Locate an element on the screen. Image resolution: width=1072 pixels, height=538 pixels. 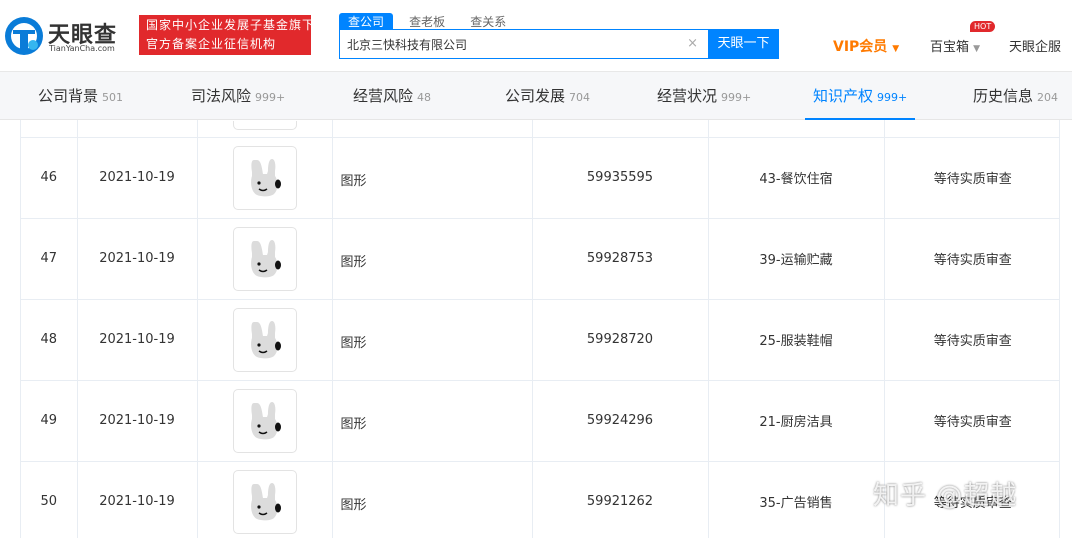
tab-history: 历史信息 204 is located at coordinates (1015, 96).